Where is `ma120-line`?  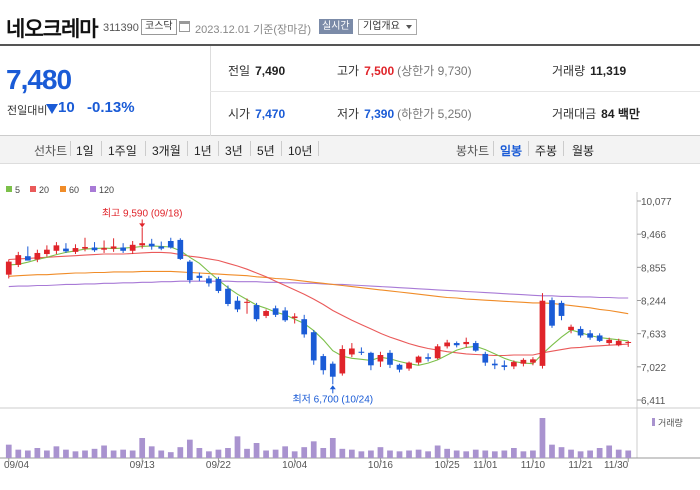
ma120-line is located at coordinates (318, 289).